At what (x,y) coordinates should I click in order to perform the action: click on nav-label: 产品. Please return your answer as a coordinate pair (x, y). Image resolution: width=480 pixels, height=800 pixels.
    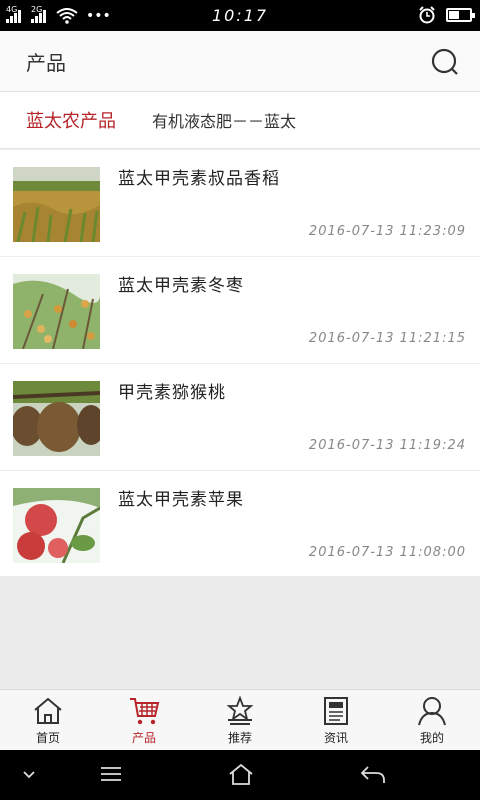
    Looking at the image, I should click on (143, 738).